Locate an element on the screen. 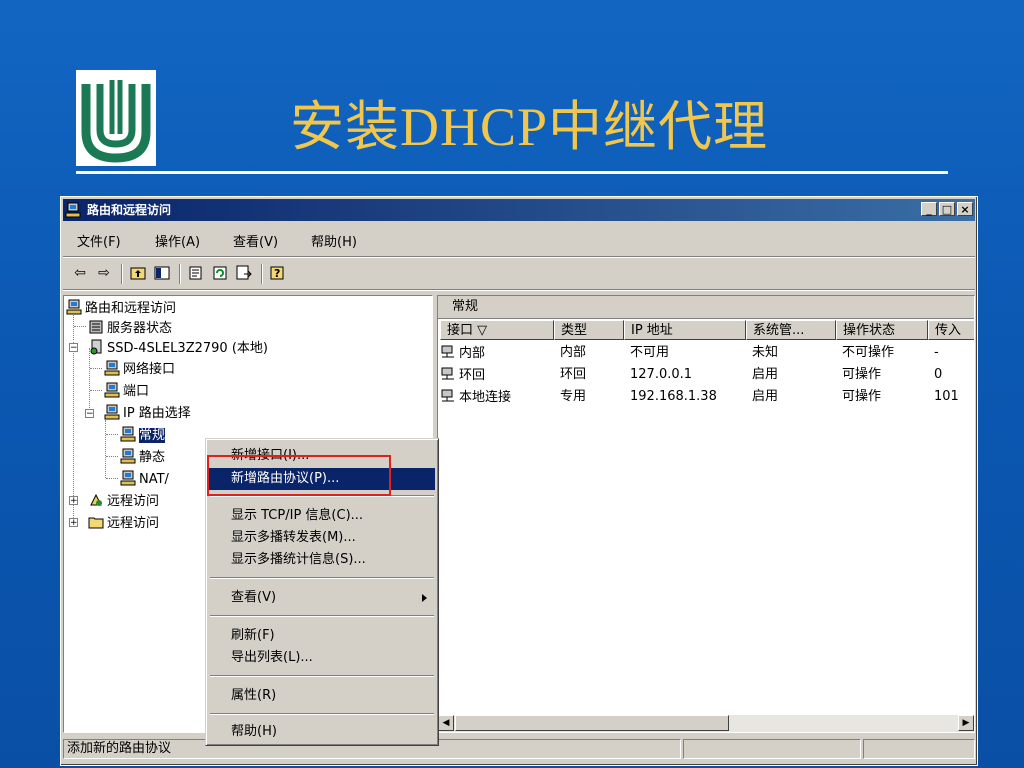  server-icon is located at coordinates (96, 327).